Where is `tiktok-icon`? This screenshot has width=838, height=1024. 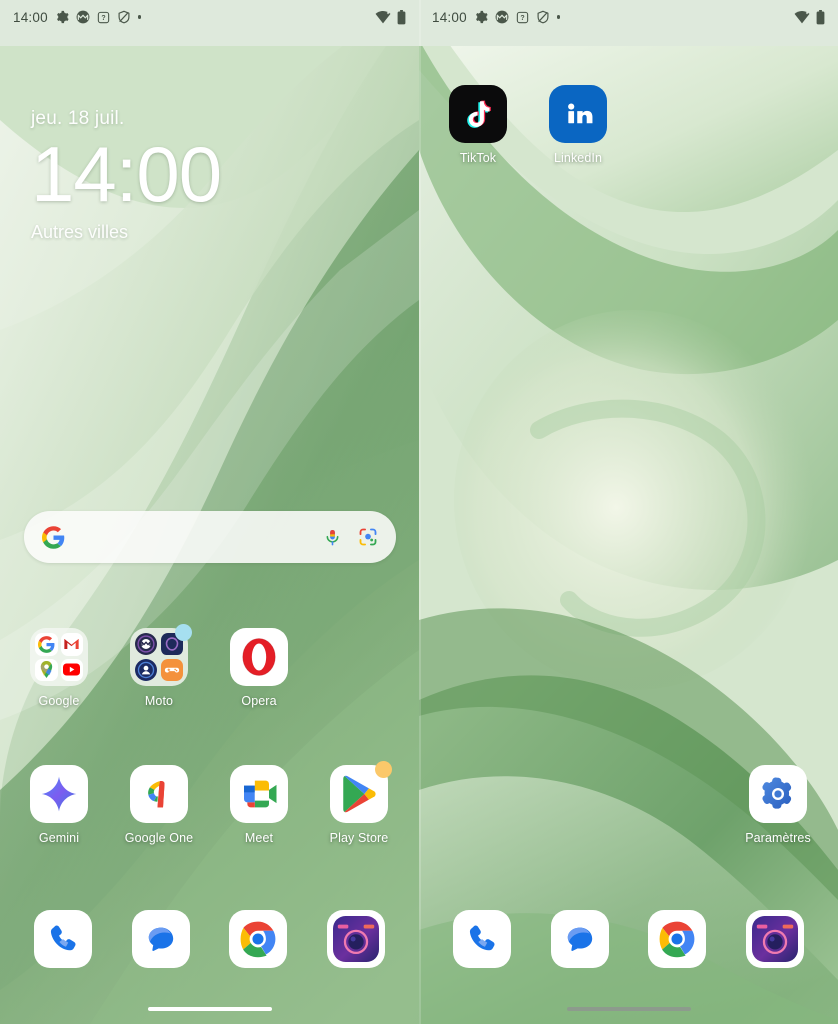 tiktok-icon is located at coordinates (478, 114).